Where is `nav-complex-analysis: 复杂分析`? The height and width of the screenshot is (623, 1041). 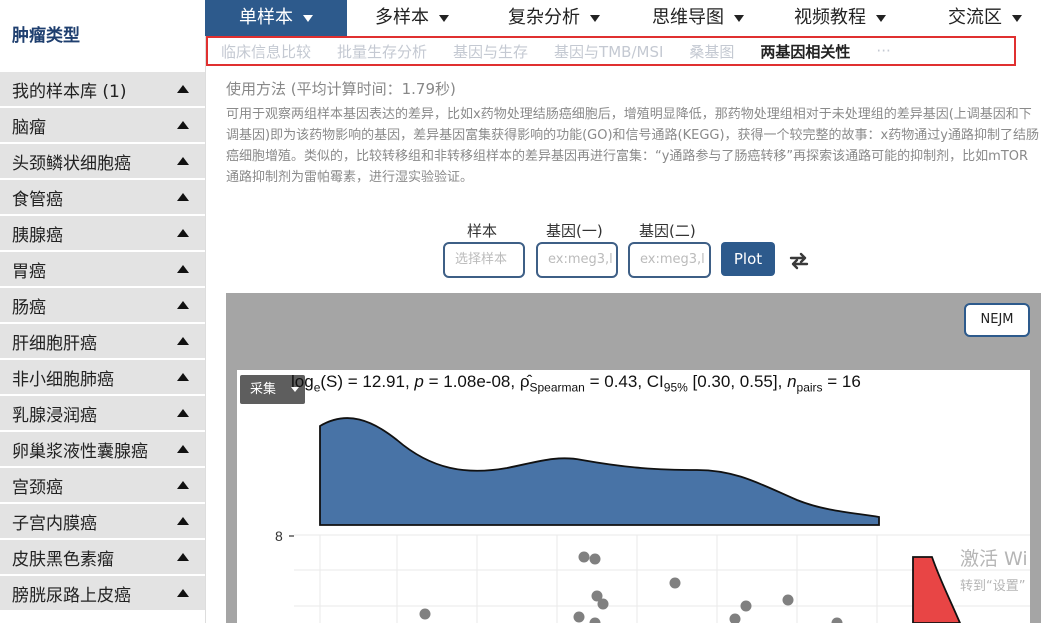 nav-complex-analysis: 复杂分析 is located at coordinates (554, 18).